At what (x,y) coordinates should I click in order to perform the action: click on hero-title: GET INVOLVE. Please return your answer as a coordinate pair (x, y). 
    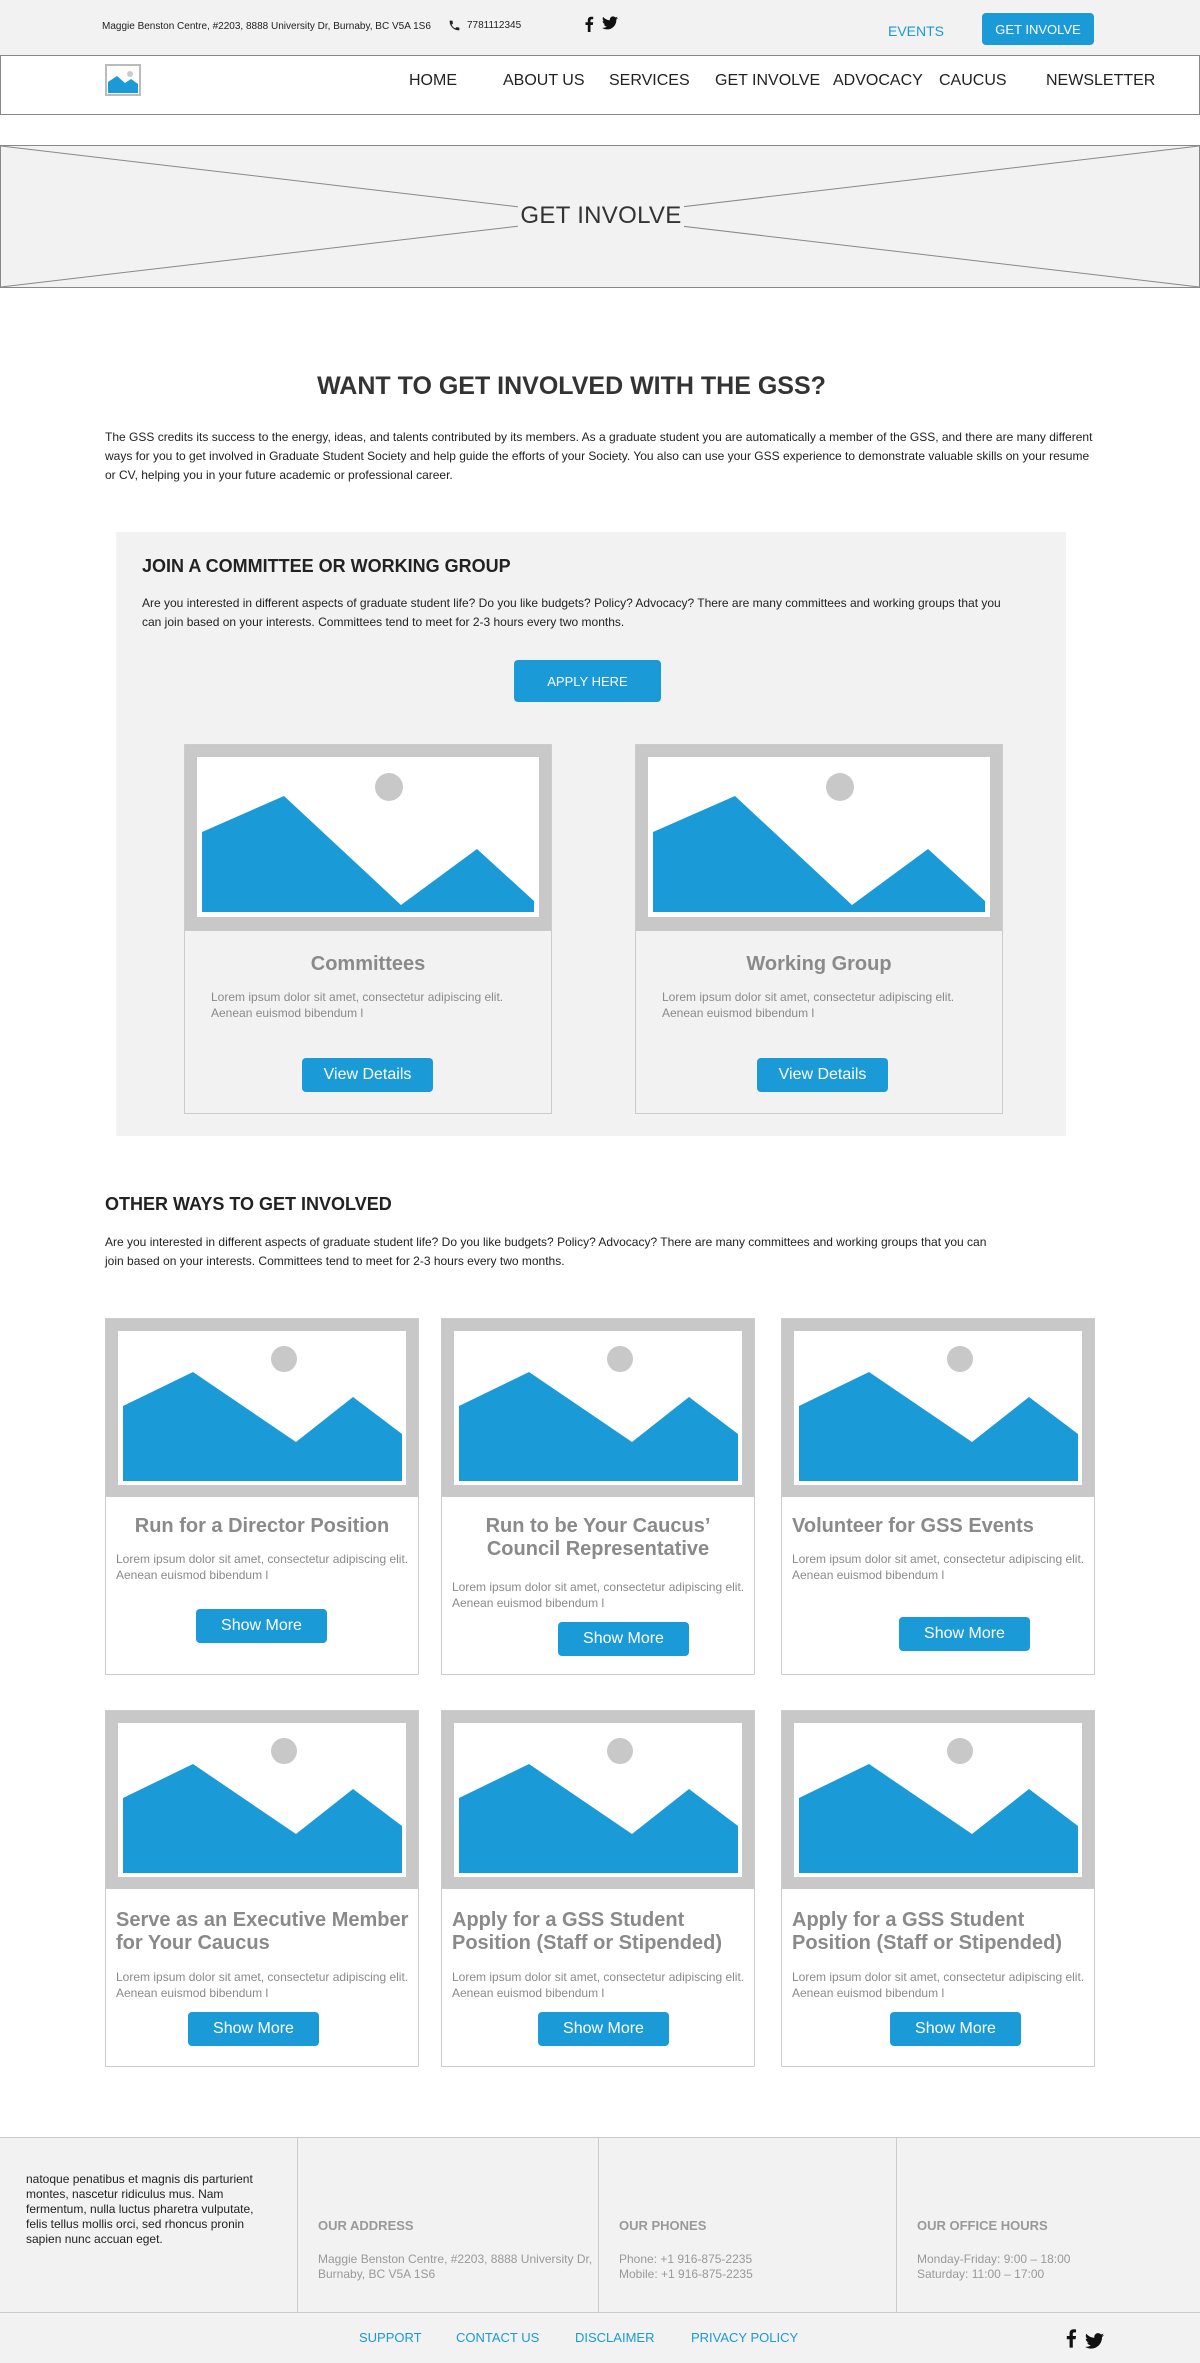
    Looking at the image, I should click on (600, 216).